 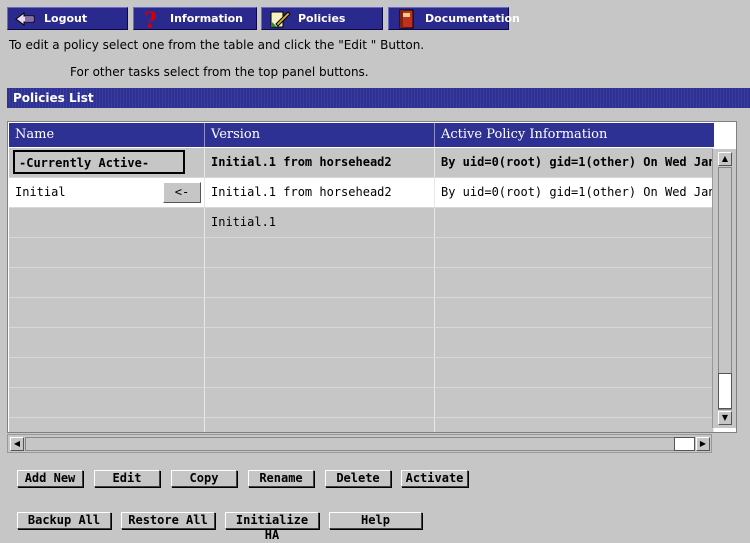 I want to click on currently-active-label: -Currently Active-, so click(x=99, y=162).